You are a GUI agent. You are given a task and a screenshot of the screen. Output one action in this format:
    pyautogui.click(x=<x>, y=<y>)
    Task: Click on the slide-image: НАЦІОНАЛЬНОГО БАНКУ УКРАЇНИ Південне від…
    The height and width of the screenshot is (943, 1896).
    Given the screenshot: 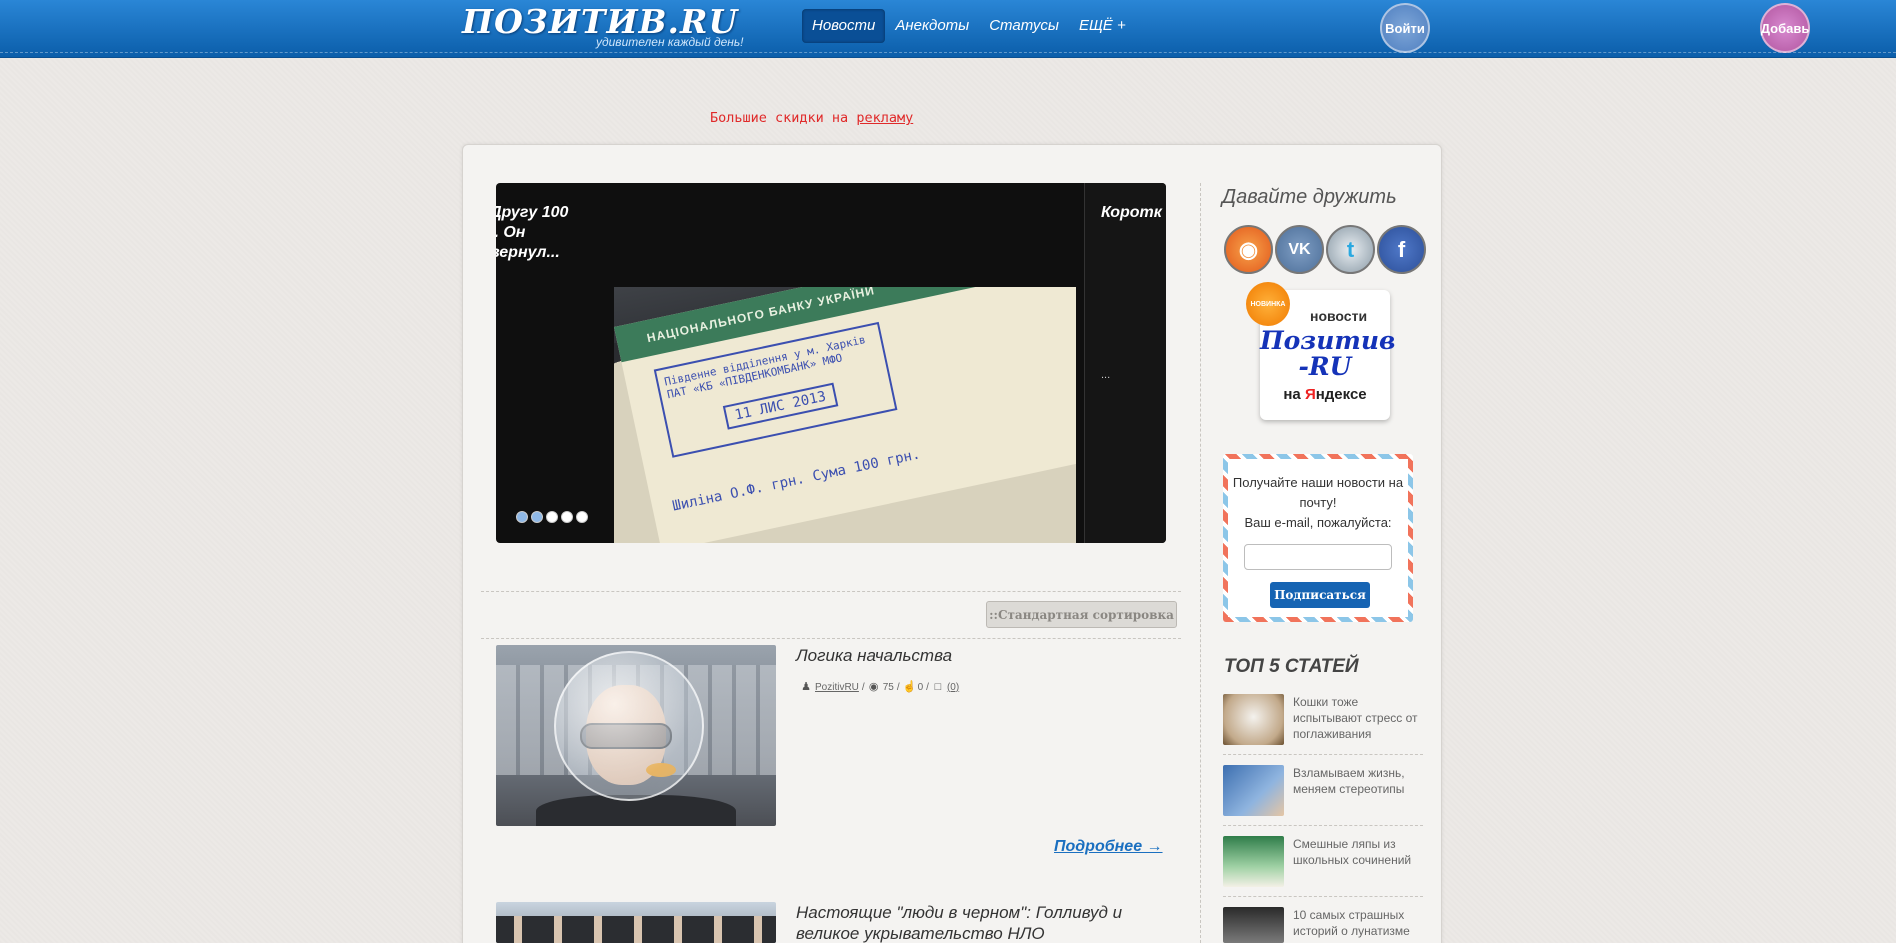 What is the action you would take?
    pyautogui.click(x=845, y=415)
    